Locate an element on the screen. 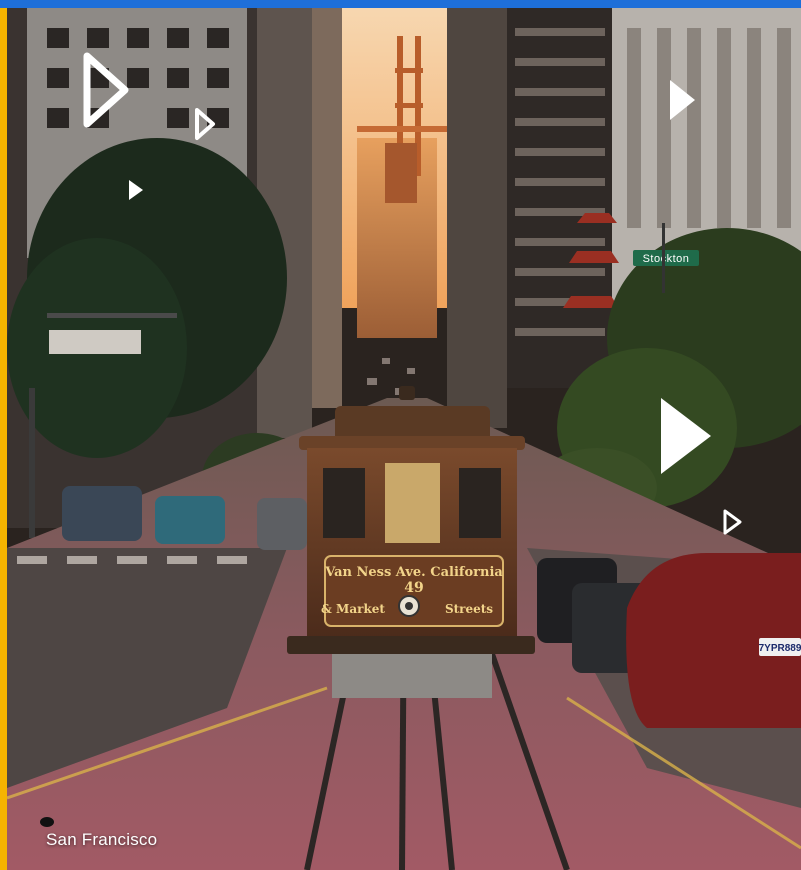  play-icon-medium is located at coordinates (682, 100).